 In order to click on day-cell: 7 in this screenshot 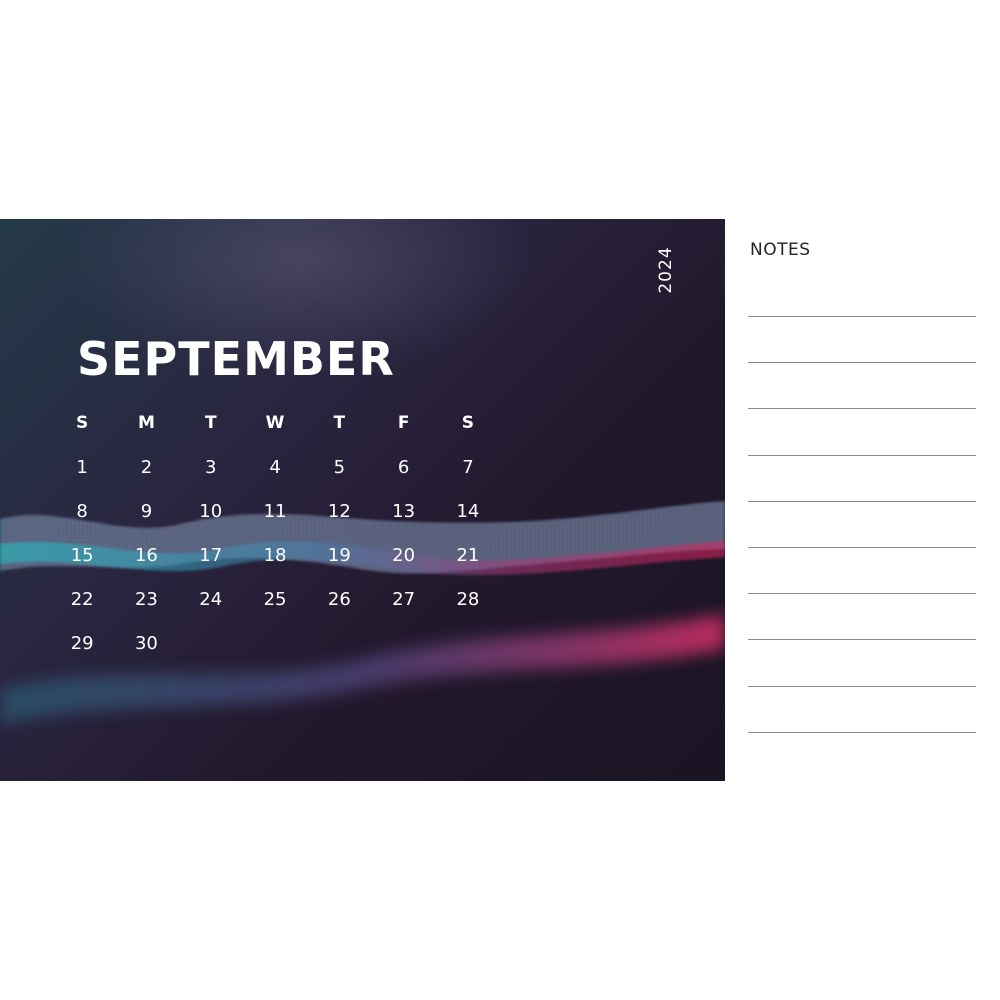, I will do `click(468, 467)`.